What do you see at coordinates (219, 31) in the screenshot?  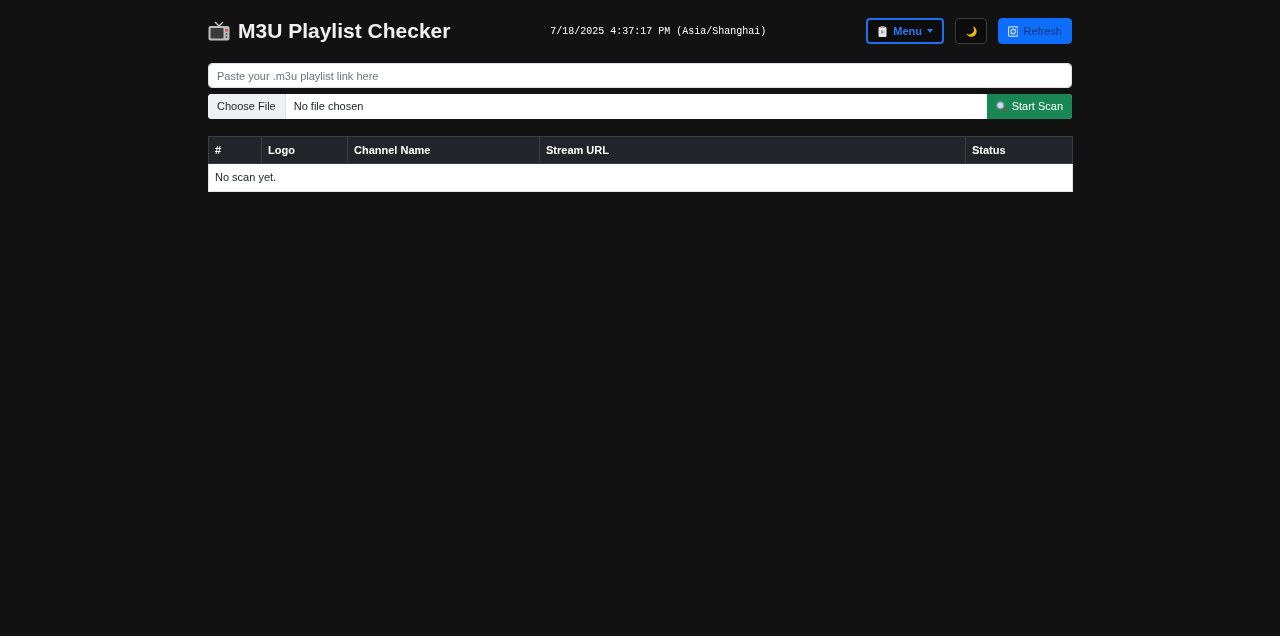 I see `television-icon` at bounding box center [219, 31].